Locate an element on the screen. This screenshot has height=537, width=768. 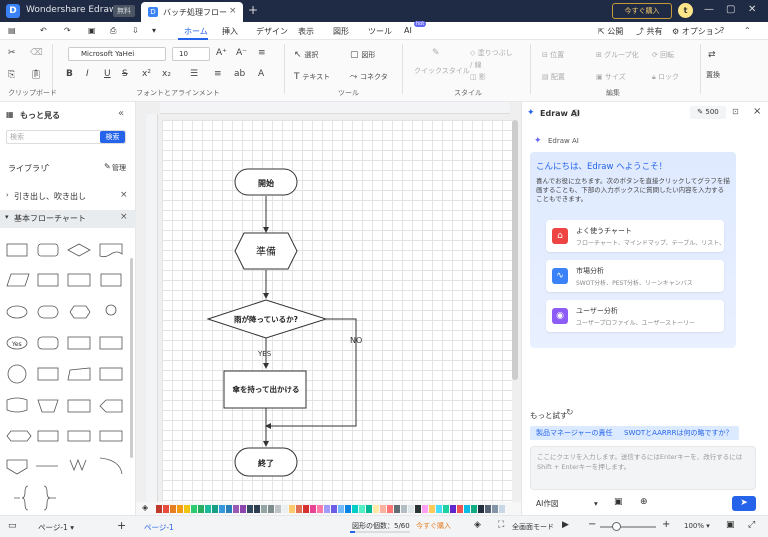
add-page-icon: + is located at coordinates (121, 525).